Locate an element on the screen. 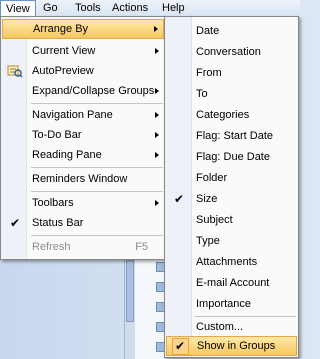 Image resolution: width=320 pixels, height=359 pixels. menu-item-e-mail-account: E-mail Account is located at coordinates (231, 283).